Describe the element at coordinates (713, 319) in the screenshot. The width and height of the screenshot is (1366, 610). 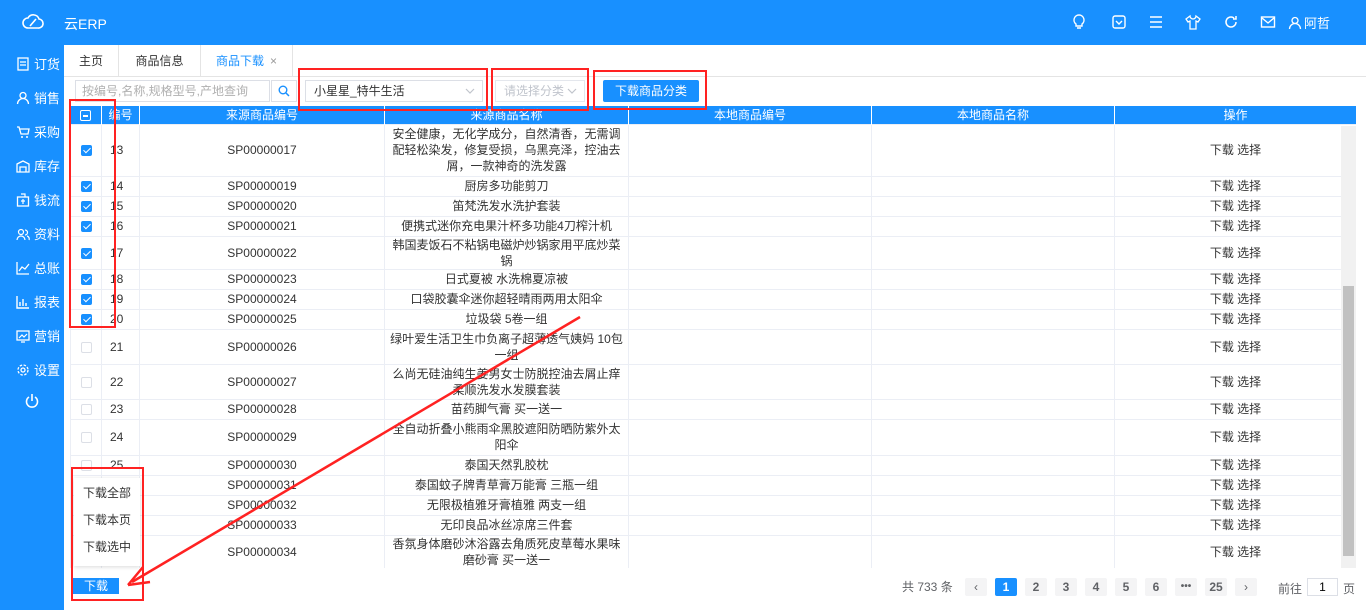
I see `table-row: 20 SP00000025 垃圾袋 5卷一组 下载 选择` at that location.